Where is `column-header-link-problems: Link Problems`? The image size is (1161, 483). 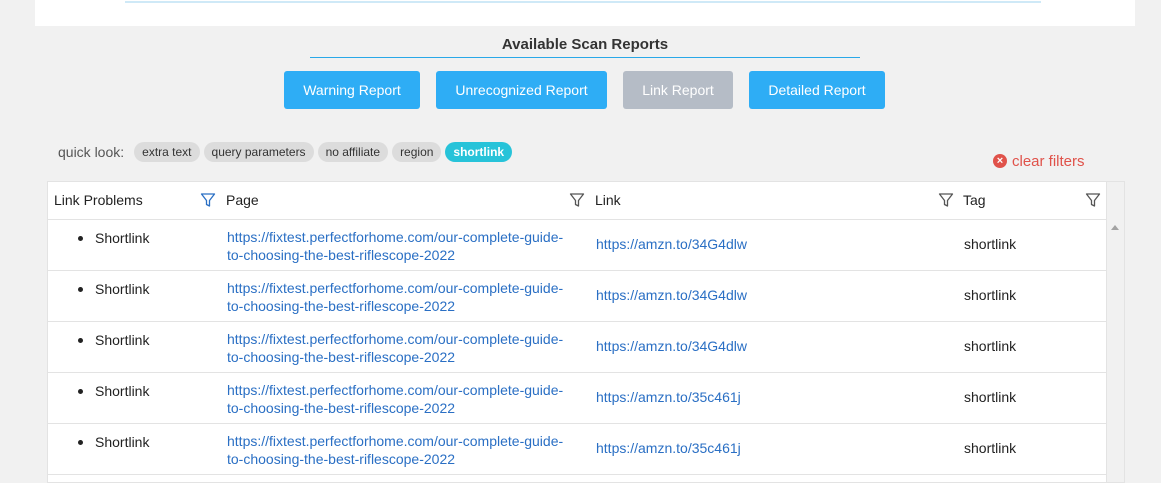 column-header-link-problems: Link Problems is located at coordinates (98, 200).